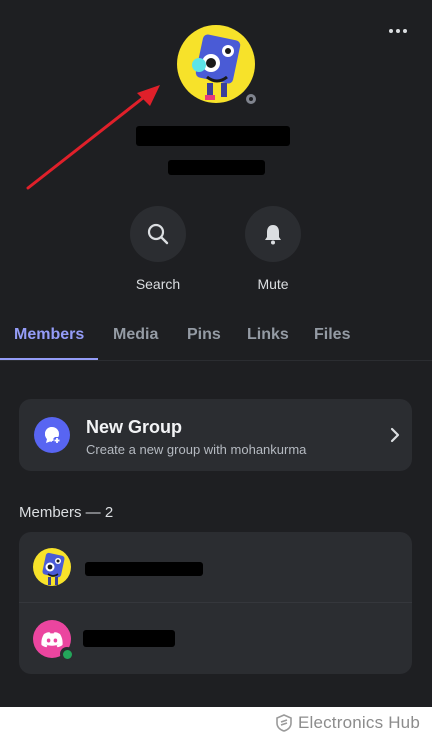 This screenshot has height=737, width=432. Describe the element at coordinates (66, 512) in the screenshot. I see `members-section-title: Members — 2` at that location.